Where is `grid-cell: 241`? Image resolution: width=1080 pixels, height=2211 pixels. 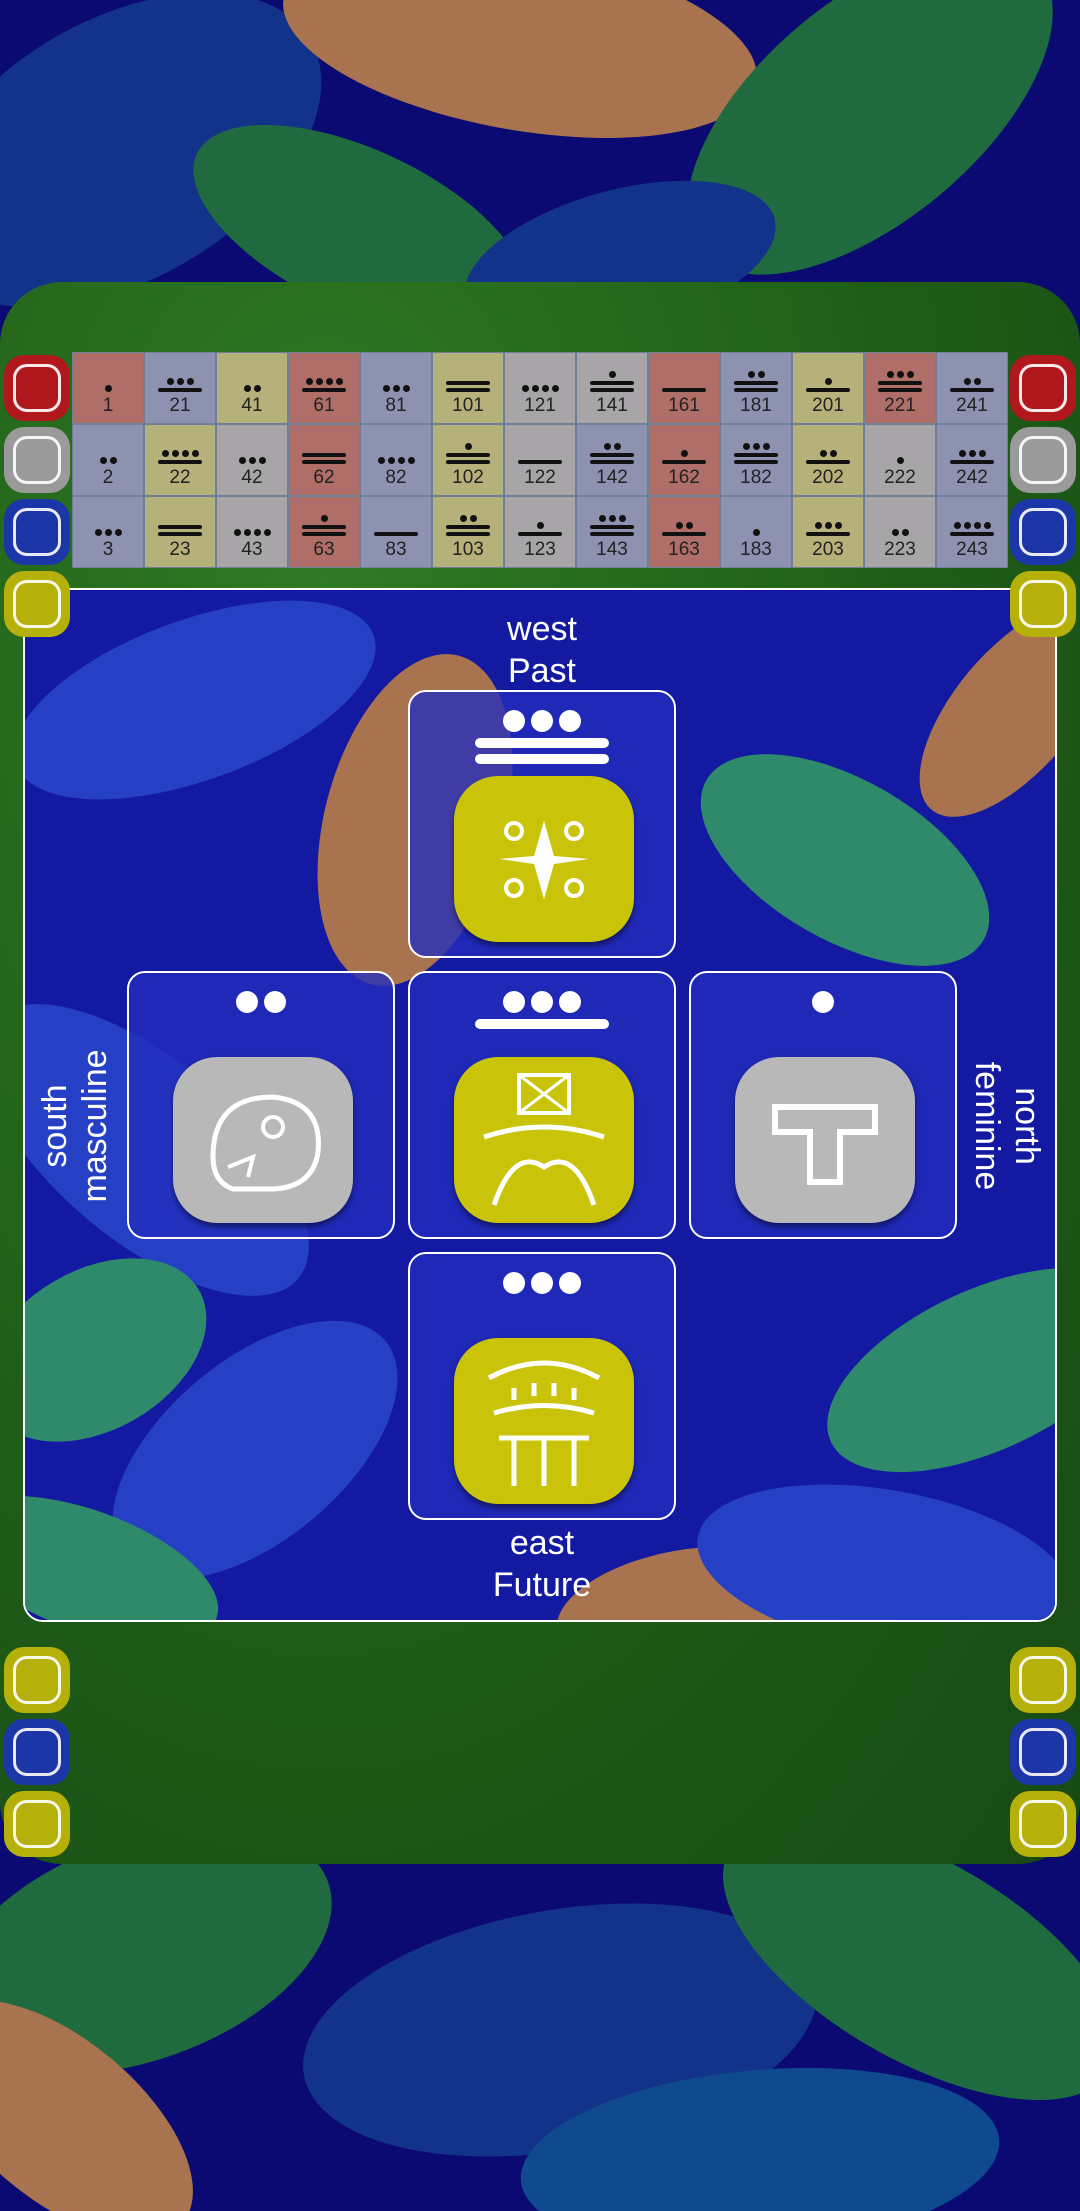 grid-cell: 241 is located at coordinates (972, 388).